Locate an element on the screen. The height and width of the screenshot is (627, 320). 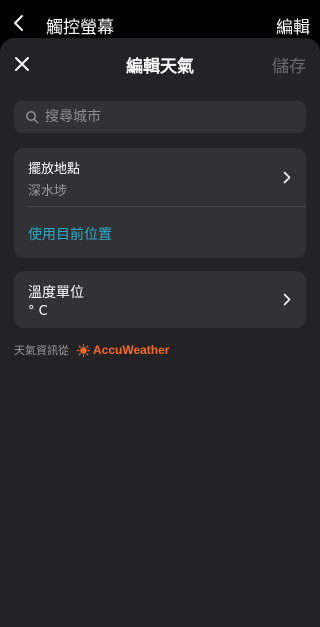
temperature-unit-value: ° C is located at coordinates (38, 311).